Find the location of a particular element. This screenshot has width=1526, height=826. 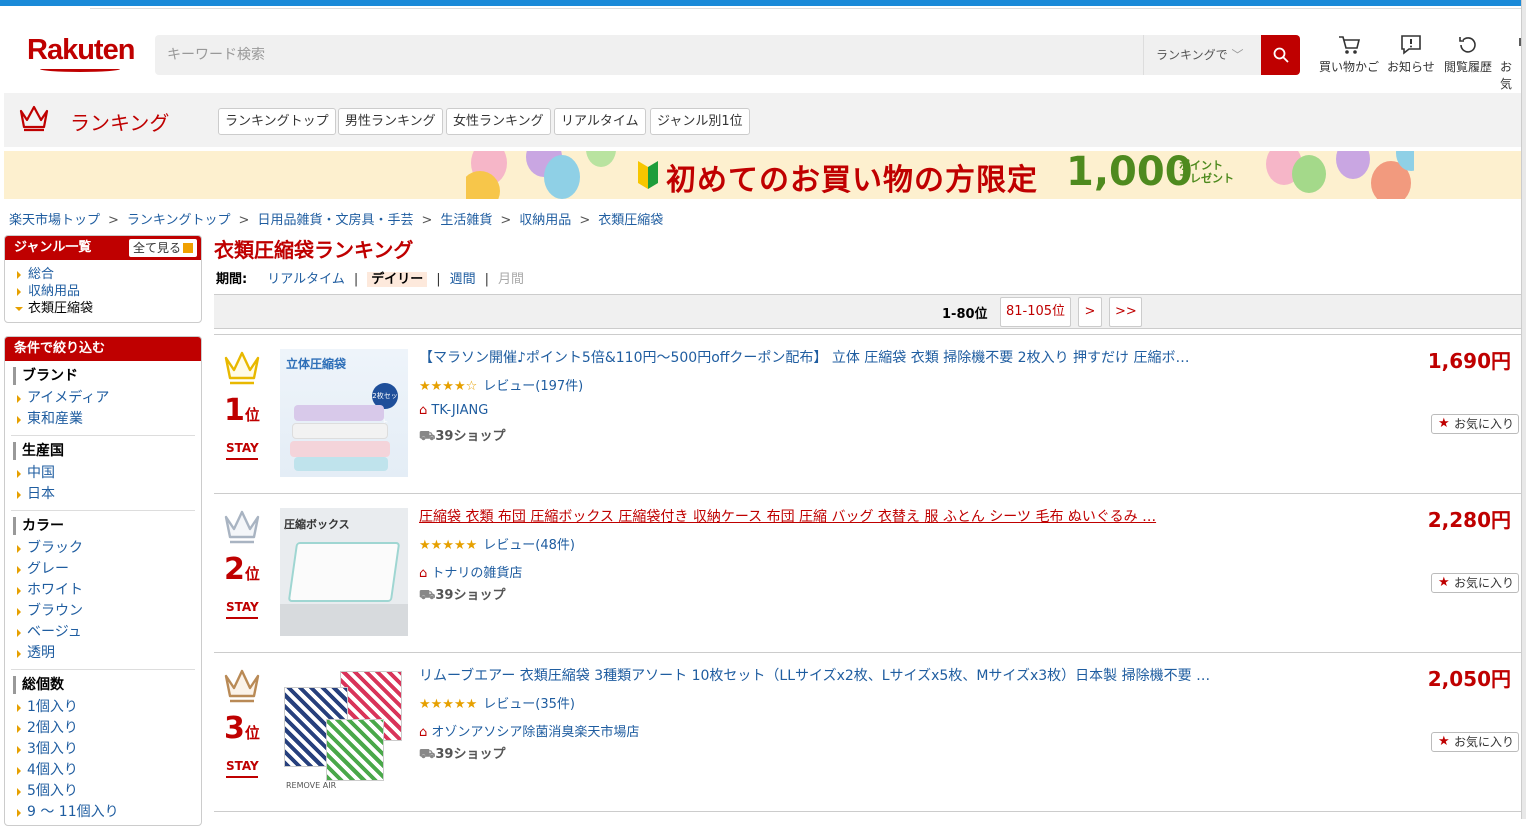

product-image: 圧縮ボックス is located at coordinates (344, 572).